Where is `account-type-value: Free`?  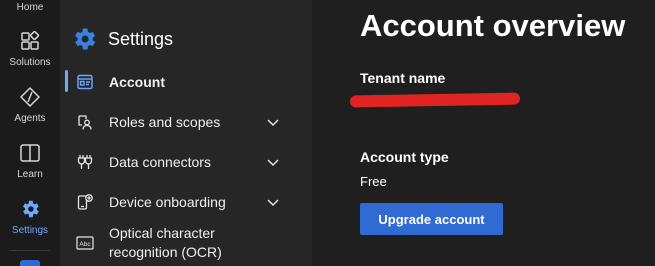
account-type-value: Free is located at coordinates (373, 181).